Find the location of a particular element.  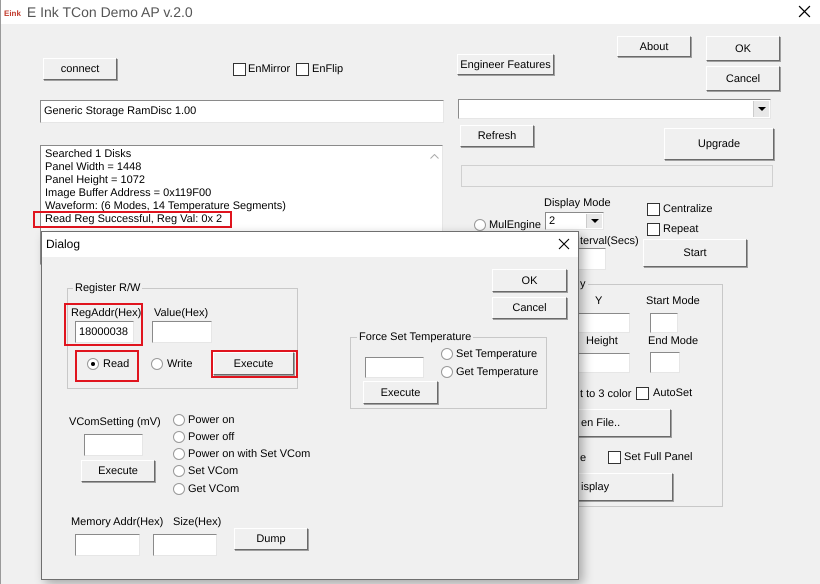

radio-label: Power on is located at coordinates (211, 420).